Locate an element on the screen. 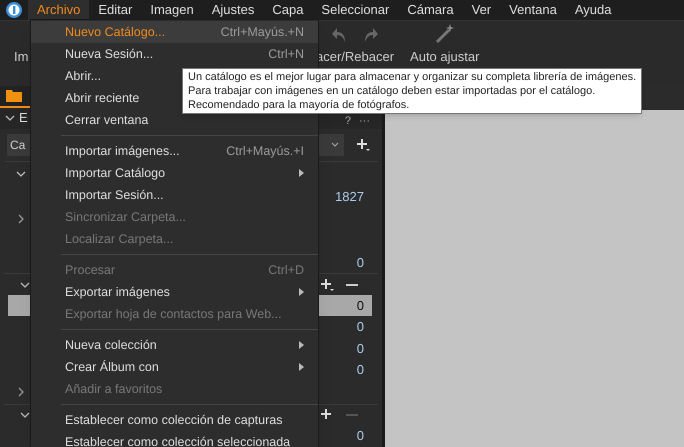 The width and height of the screenshot is (684, 447). menu-item: Nueva colección is located at coordinates (174, 345).